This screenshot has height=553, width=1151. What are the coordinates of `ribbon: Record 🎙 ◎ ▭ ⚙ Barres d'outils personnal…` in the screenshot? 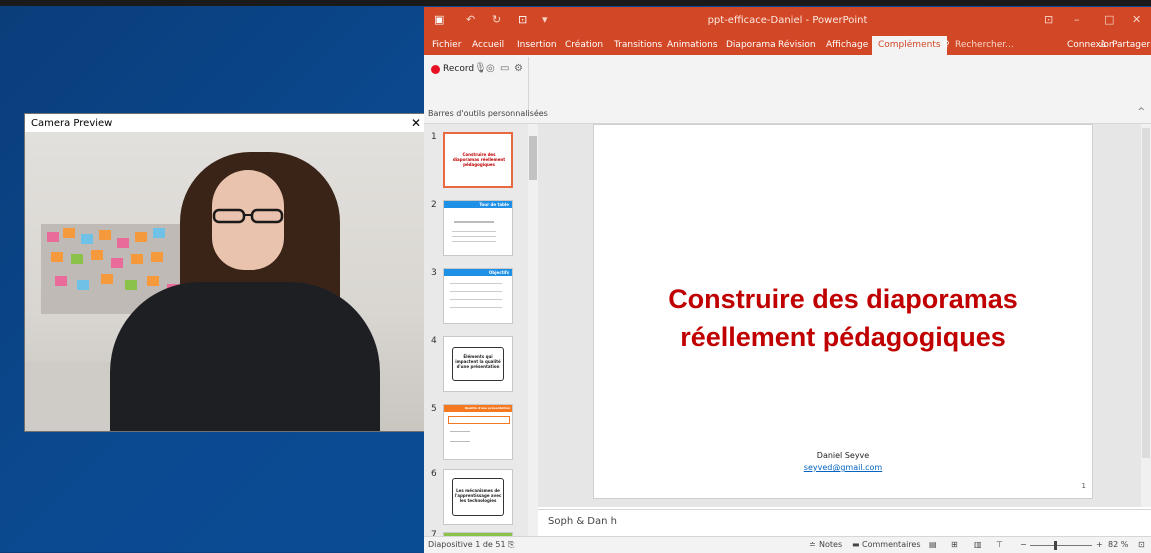 It's located at (787, 89).